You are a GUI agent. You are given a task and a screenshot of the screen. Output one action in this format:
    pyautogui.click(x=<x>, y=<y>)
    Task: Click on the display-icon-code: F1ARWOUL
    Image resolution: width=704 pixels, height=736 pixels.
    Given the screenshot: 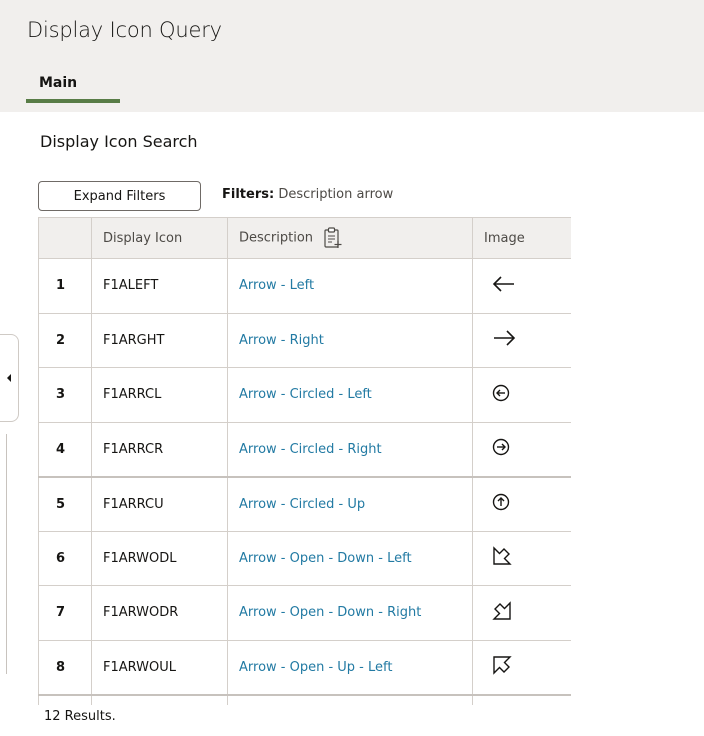 What is the action you would take?
    pyautogui.click(x=159, y=667)
    